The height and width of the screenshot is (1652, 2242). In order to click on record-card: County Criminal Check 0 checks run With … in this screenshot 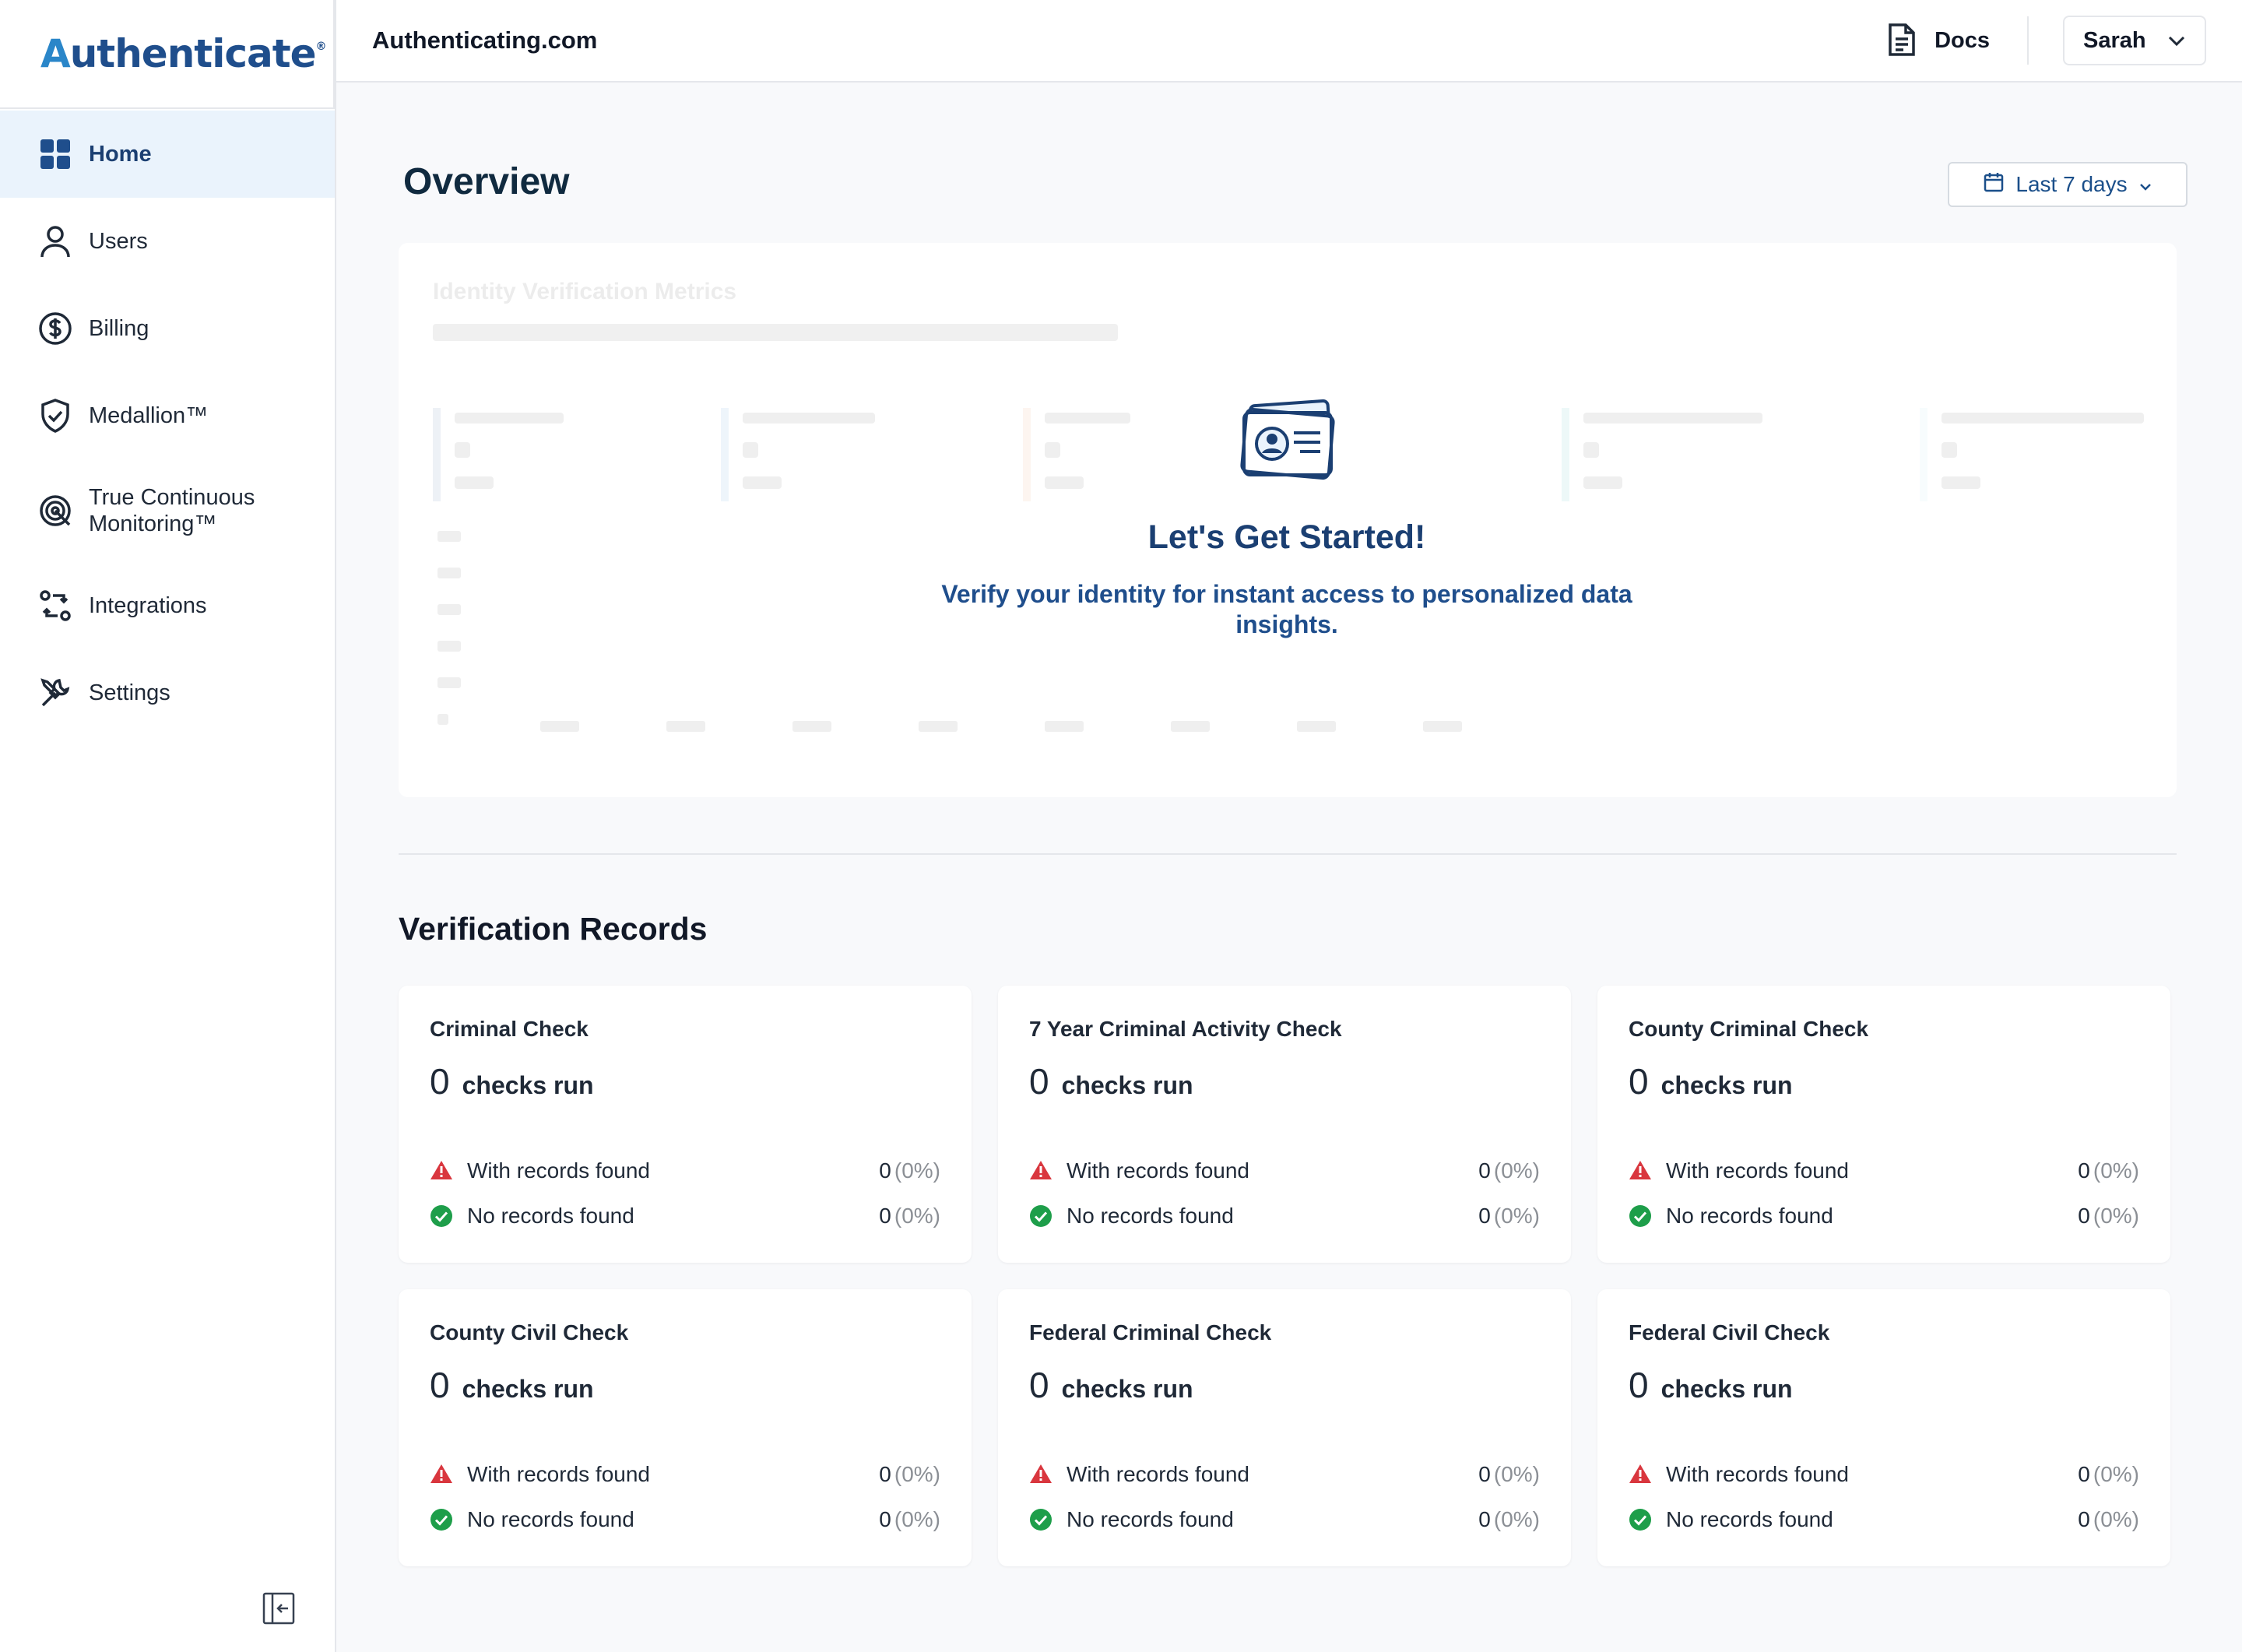, I will do `click(1883, 1124)`.